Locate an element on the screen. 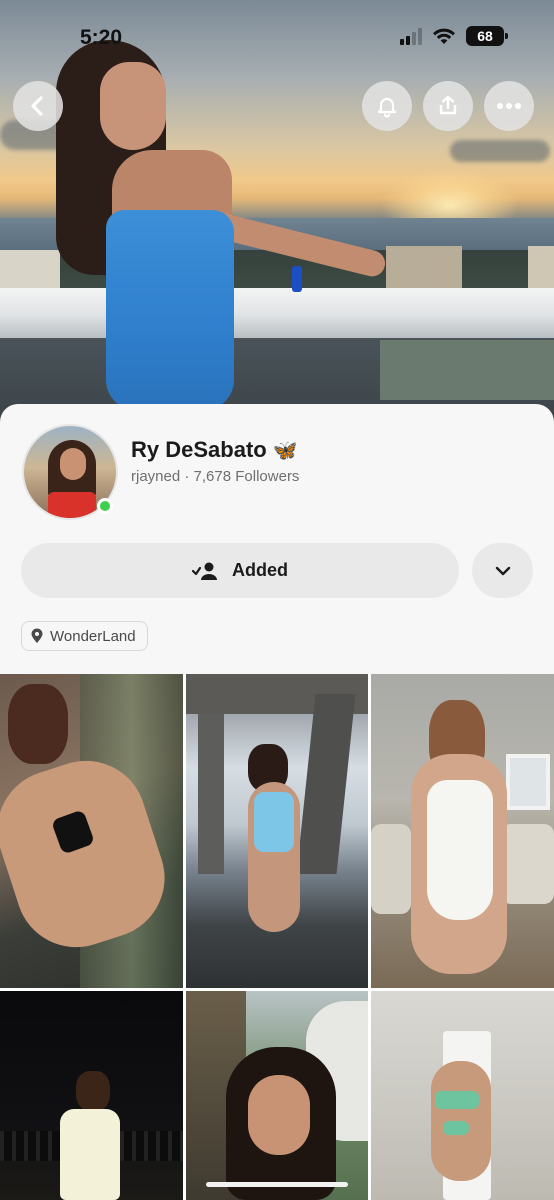 The image size is (554, 1200). share-button is located at coordinates (448, 106).